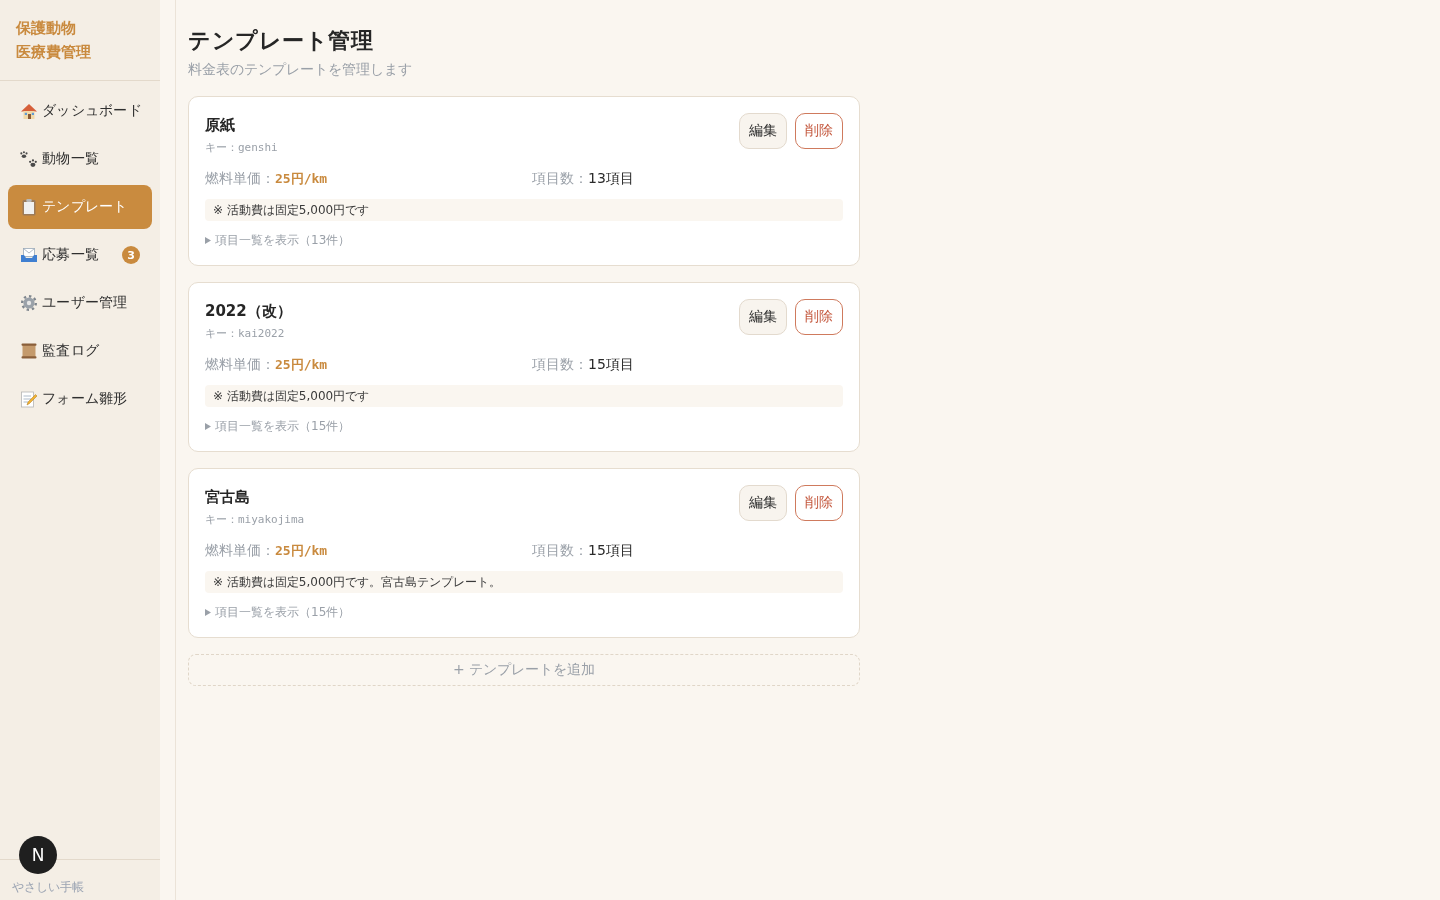 This screenshot has height=900, width=1440. Describe the element at coordinates (80, 111) in the screenshot. I see `sidebar-item: ダッシュボード` at that location.